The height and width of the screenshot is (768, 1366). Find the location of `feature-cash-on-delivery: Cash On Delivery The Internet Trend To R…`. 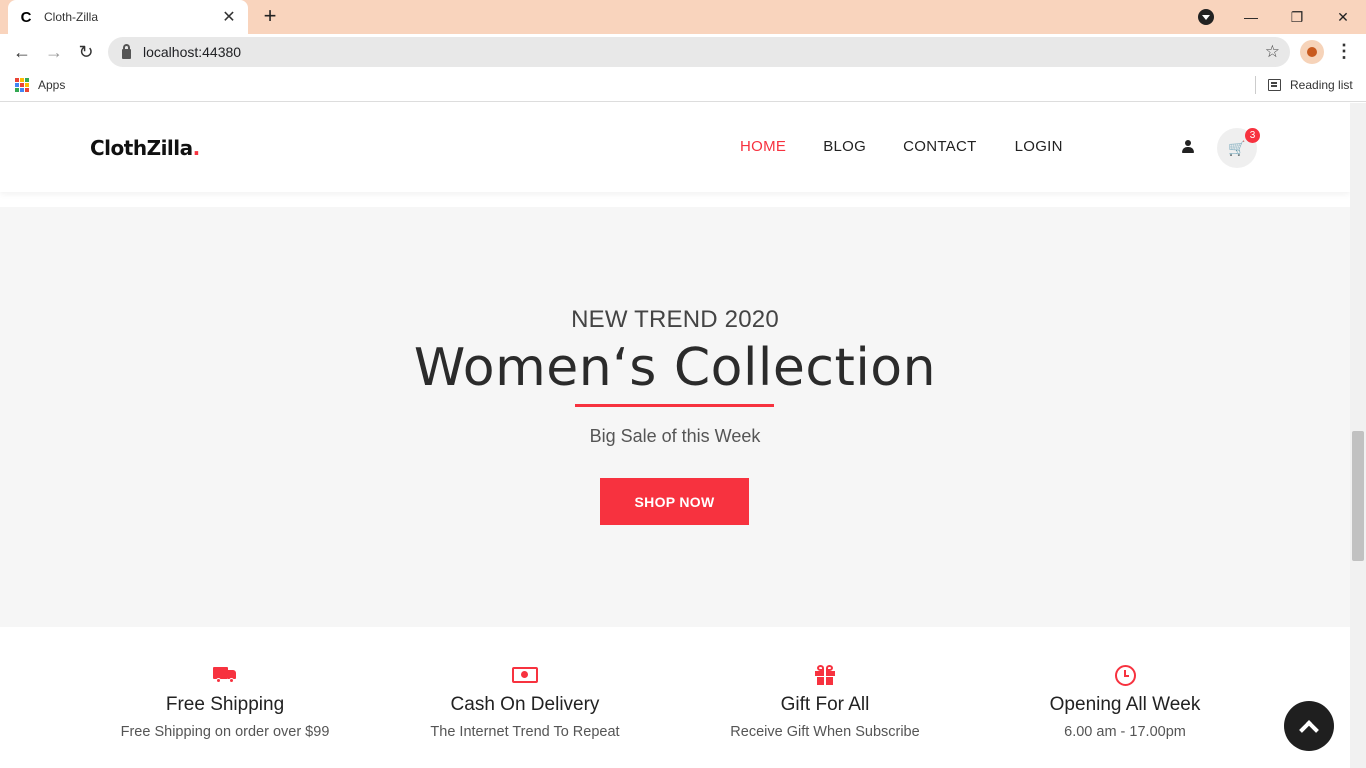

feature-cash-on-delivery: Cash On Delivery The Internet Trend To R… is located at coordinates (525, 701).